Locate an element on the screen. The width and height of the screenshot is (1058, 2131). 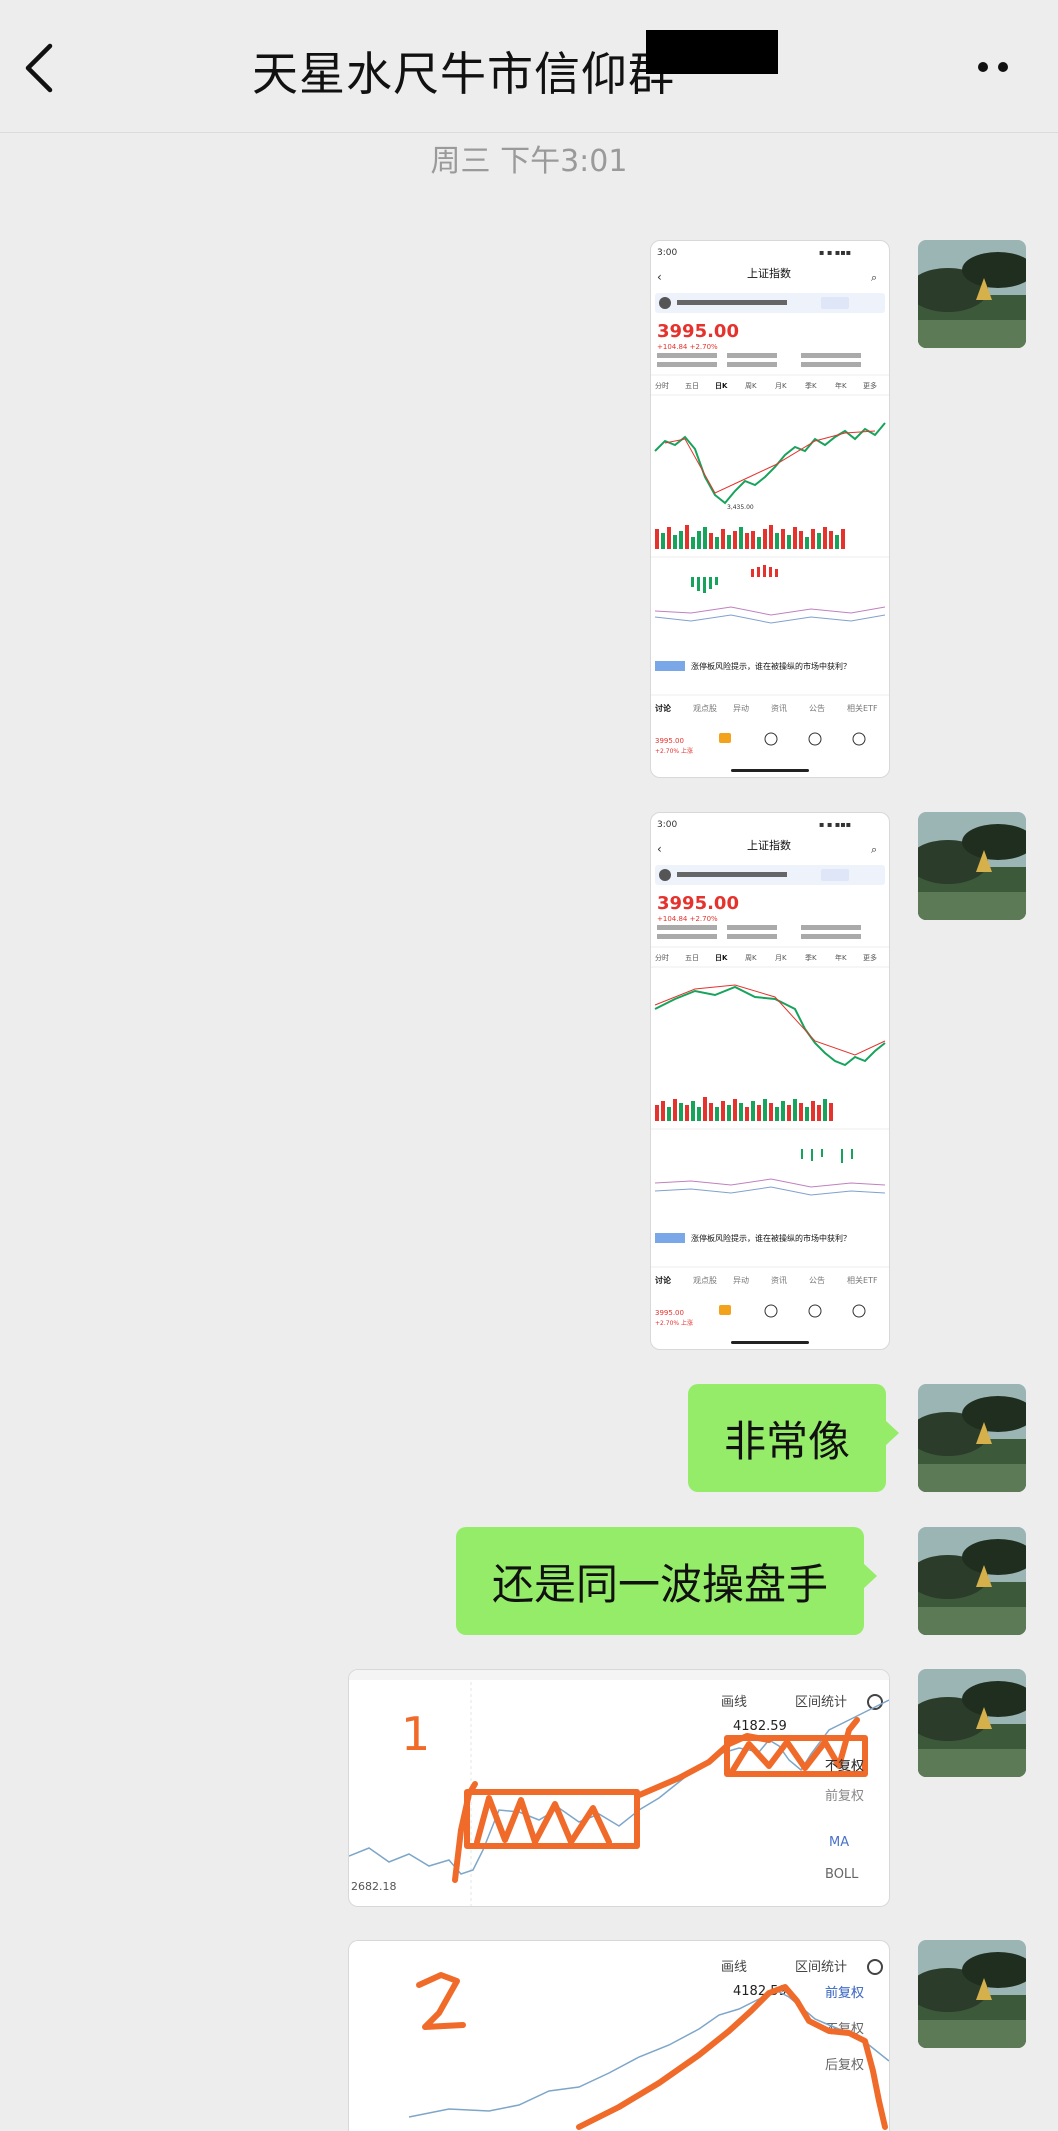
option-back-adjust: 后复权 is located at coordinates (844, 2065).